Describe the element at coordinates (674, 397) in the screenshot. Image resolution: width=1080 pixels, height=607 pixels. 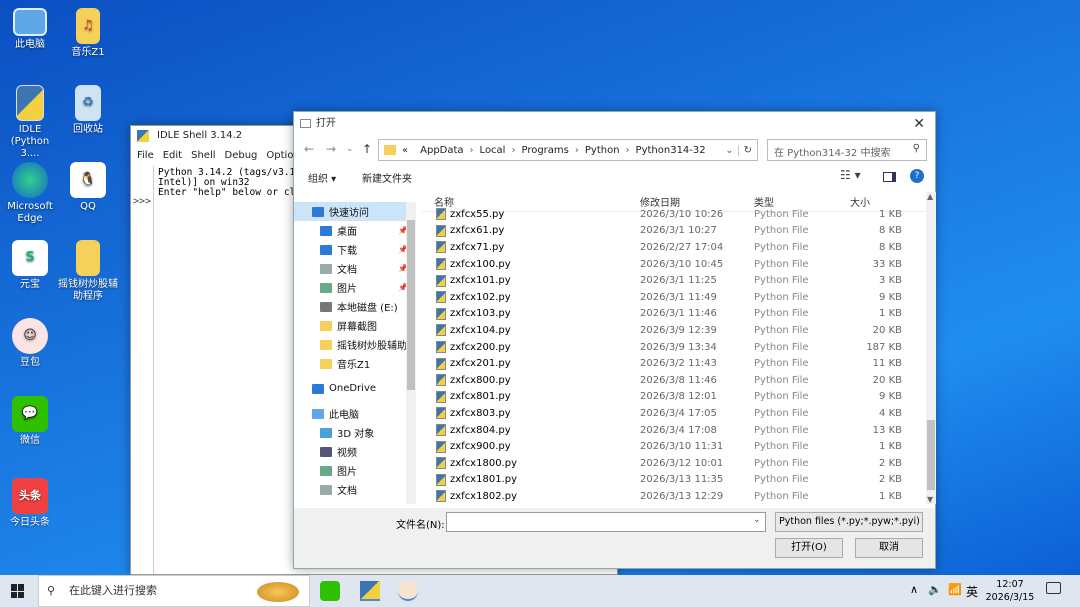
I see `file-row: zxfcx801.py 2026/3/8 12:01 Python File 9 KB` at that location.